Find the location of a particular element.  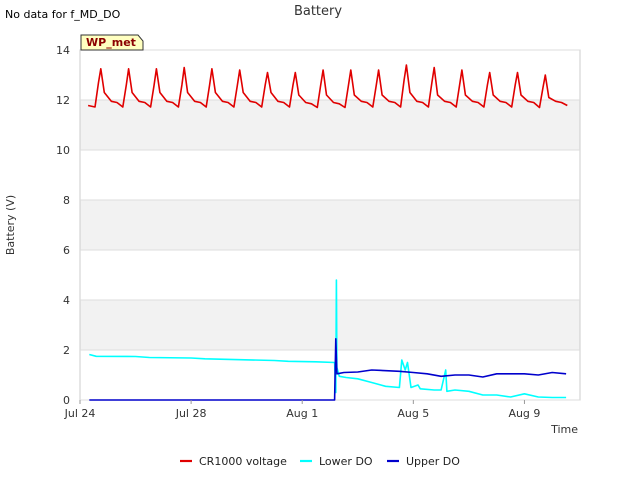

station-tag: WP_met is located at coordinates (112, 42).